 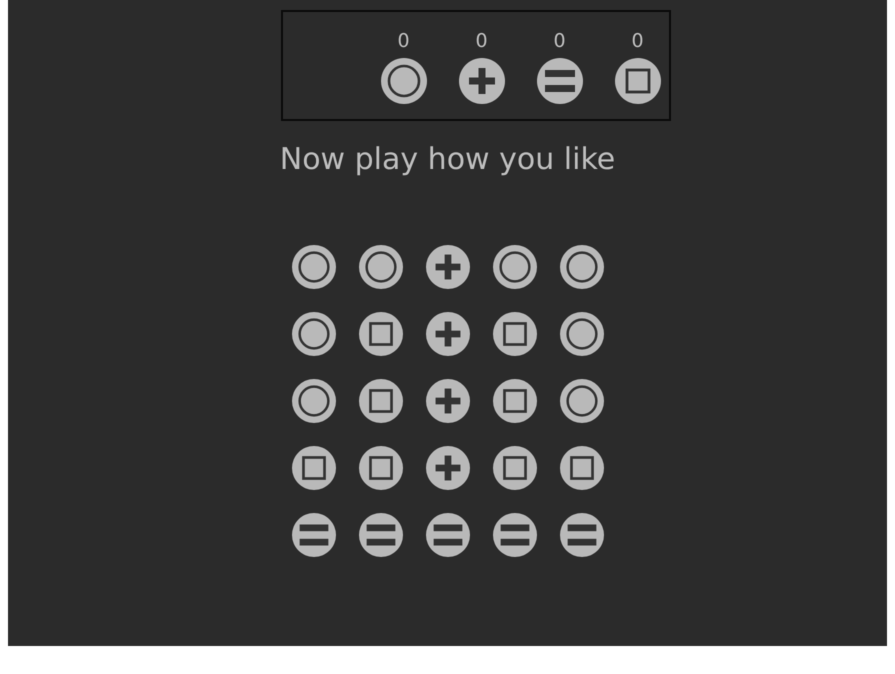 What do you see at coordinates (559, 81) in the screenshot?
I see `equals-icon` at bounding box center [559, 81].